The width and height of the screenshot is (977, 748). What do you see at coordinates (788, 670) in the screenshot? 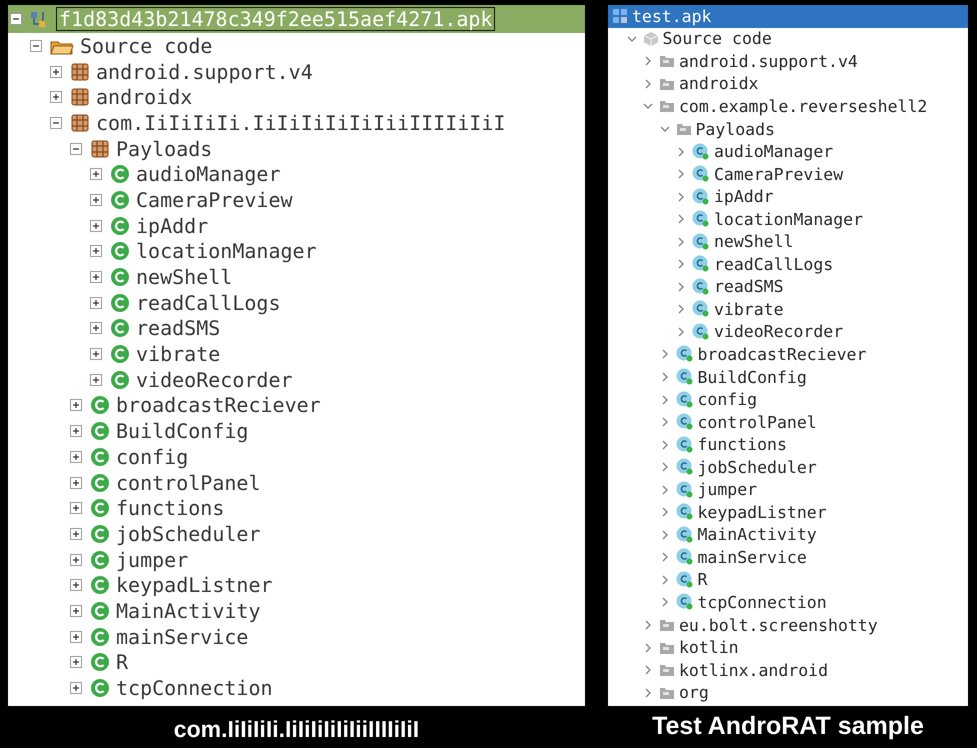
I see `tree-row: kotlinx.android` at bounding box center [788, 670].